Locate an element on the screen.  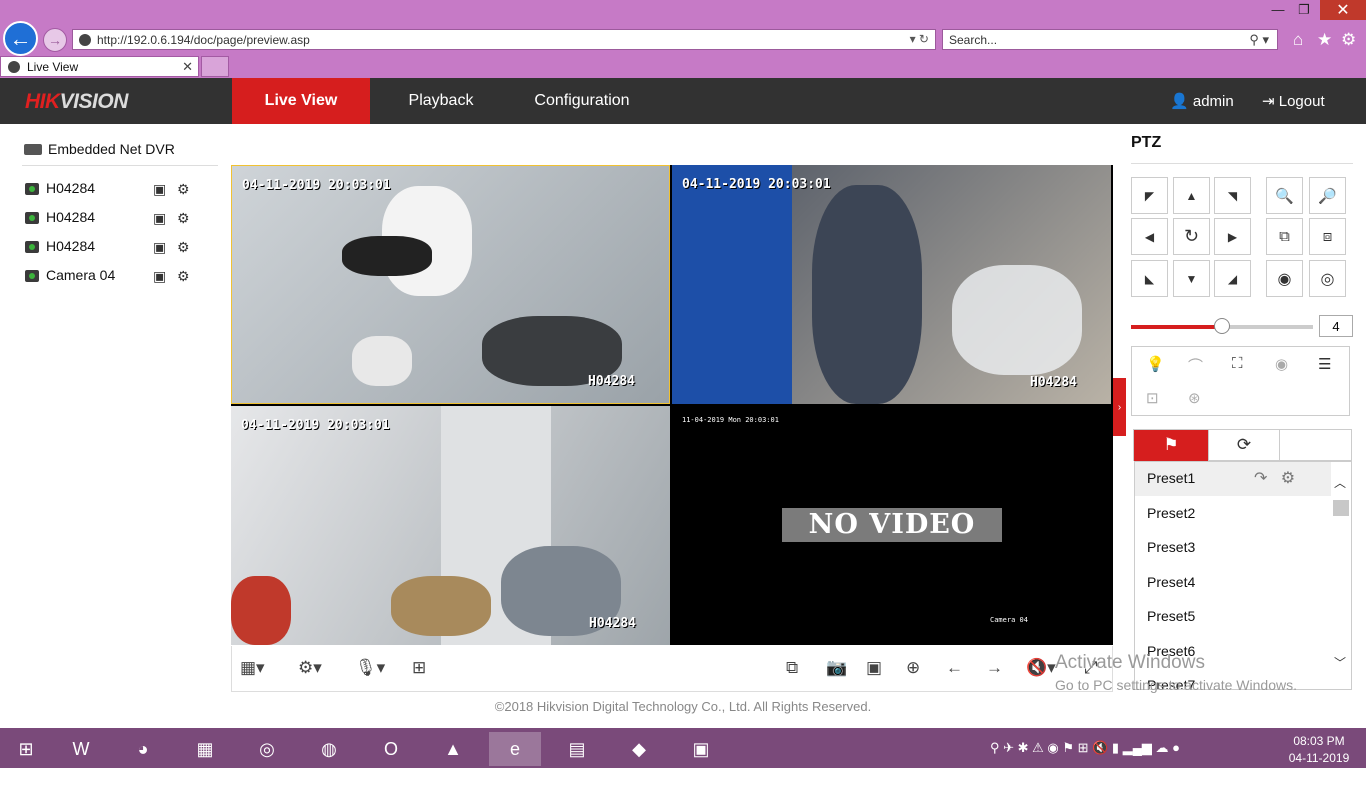
user-menu: 👤 admin is located at coordinates (1202, 101).